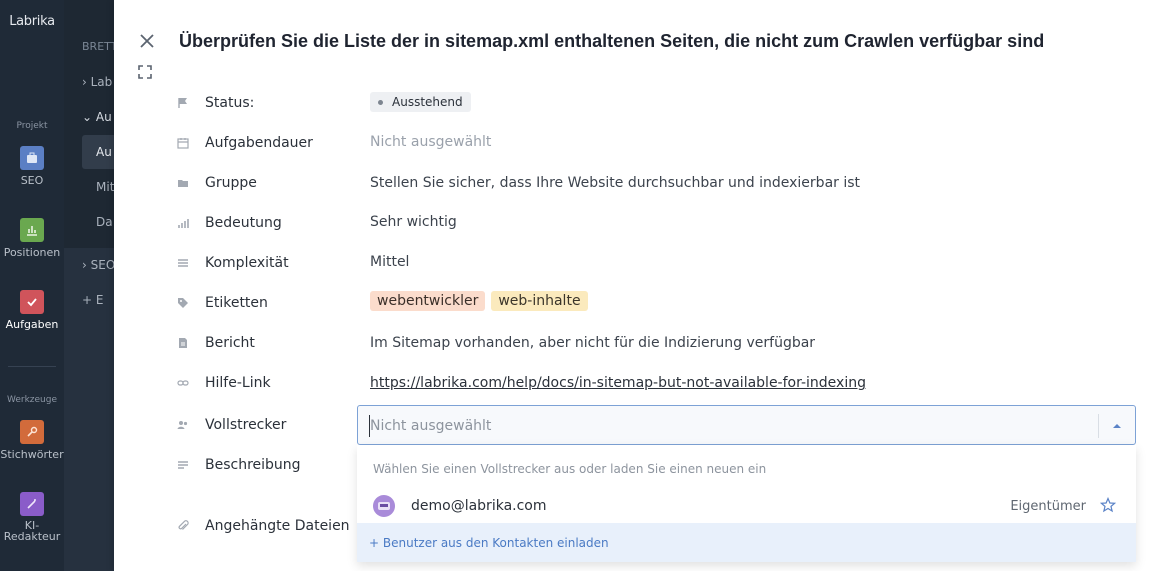  I want to click on rail-item-label: Positionen, so click(32, 252).